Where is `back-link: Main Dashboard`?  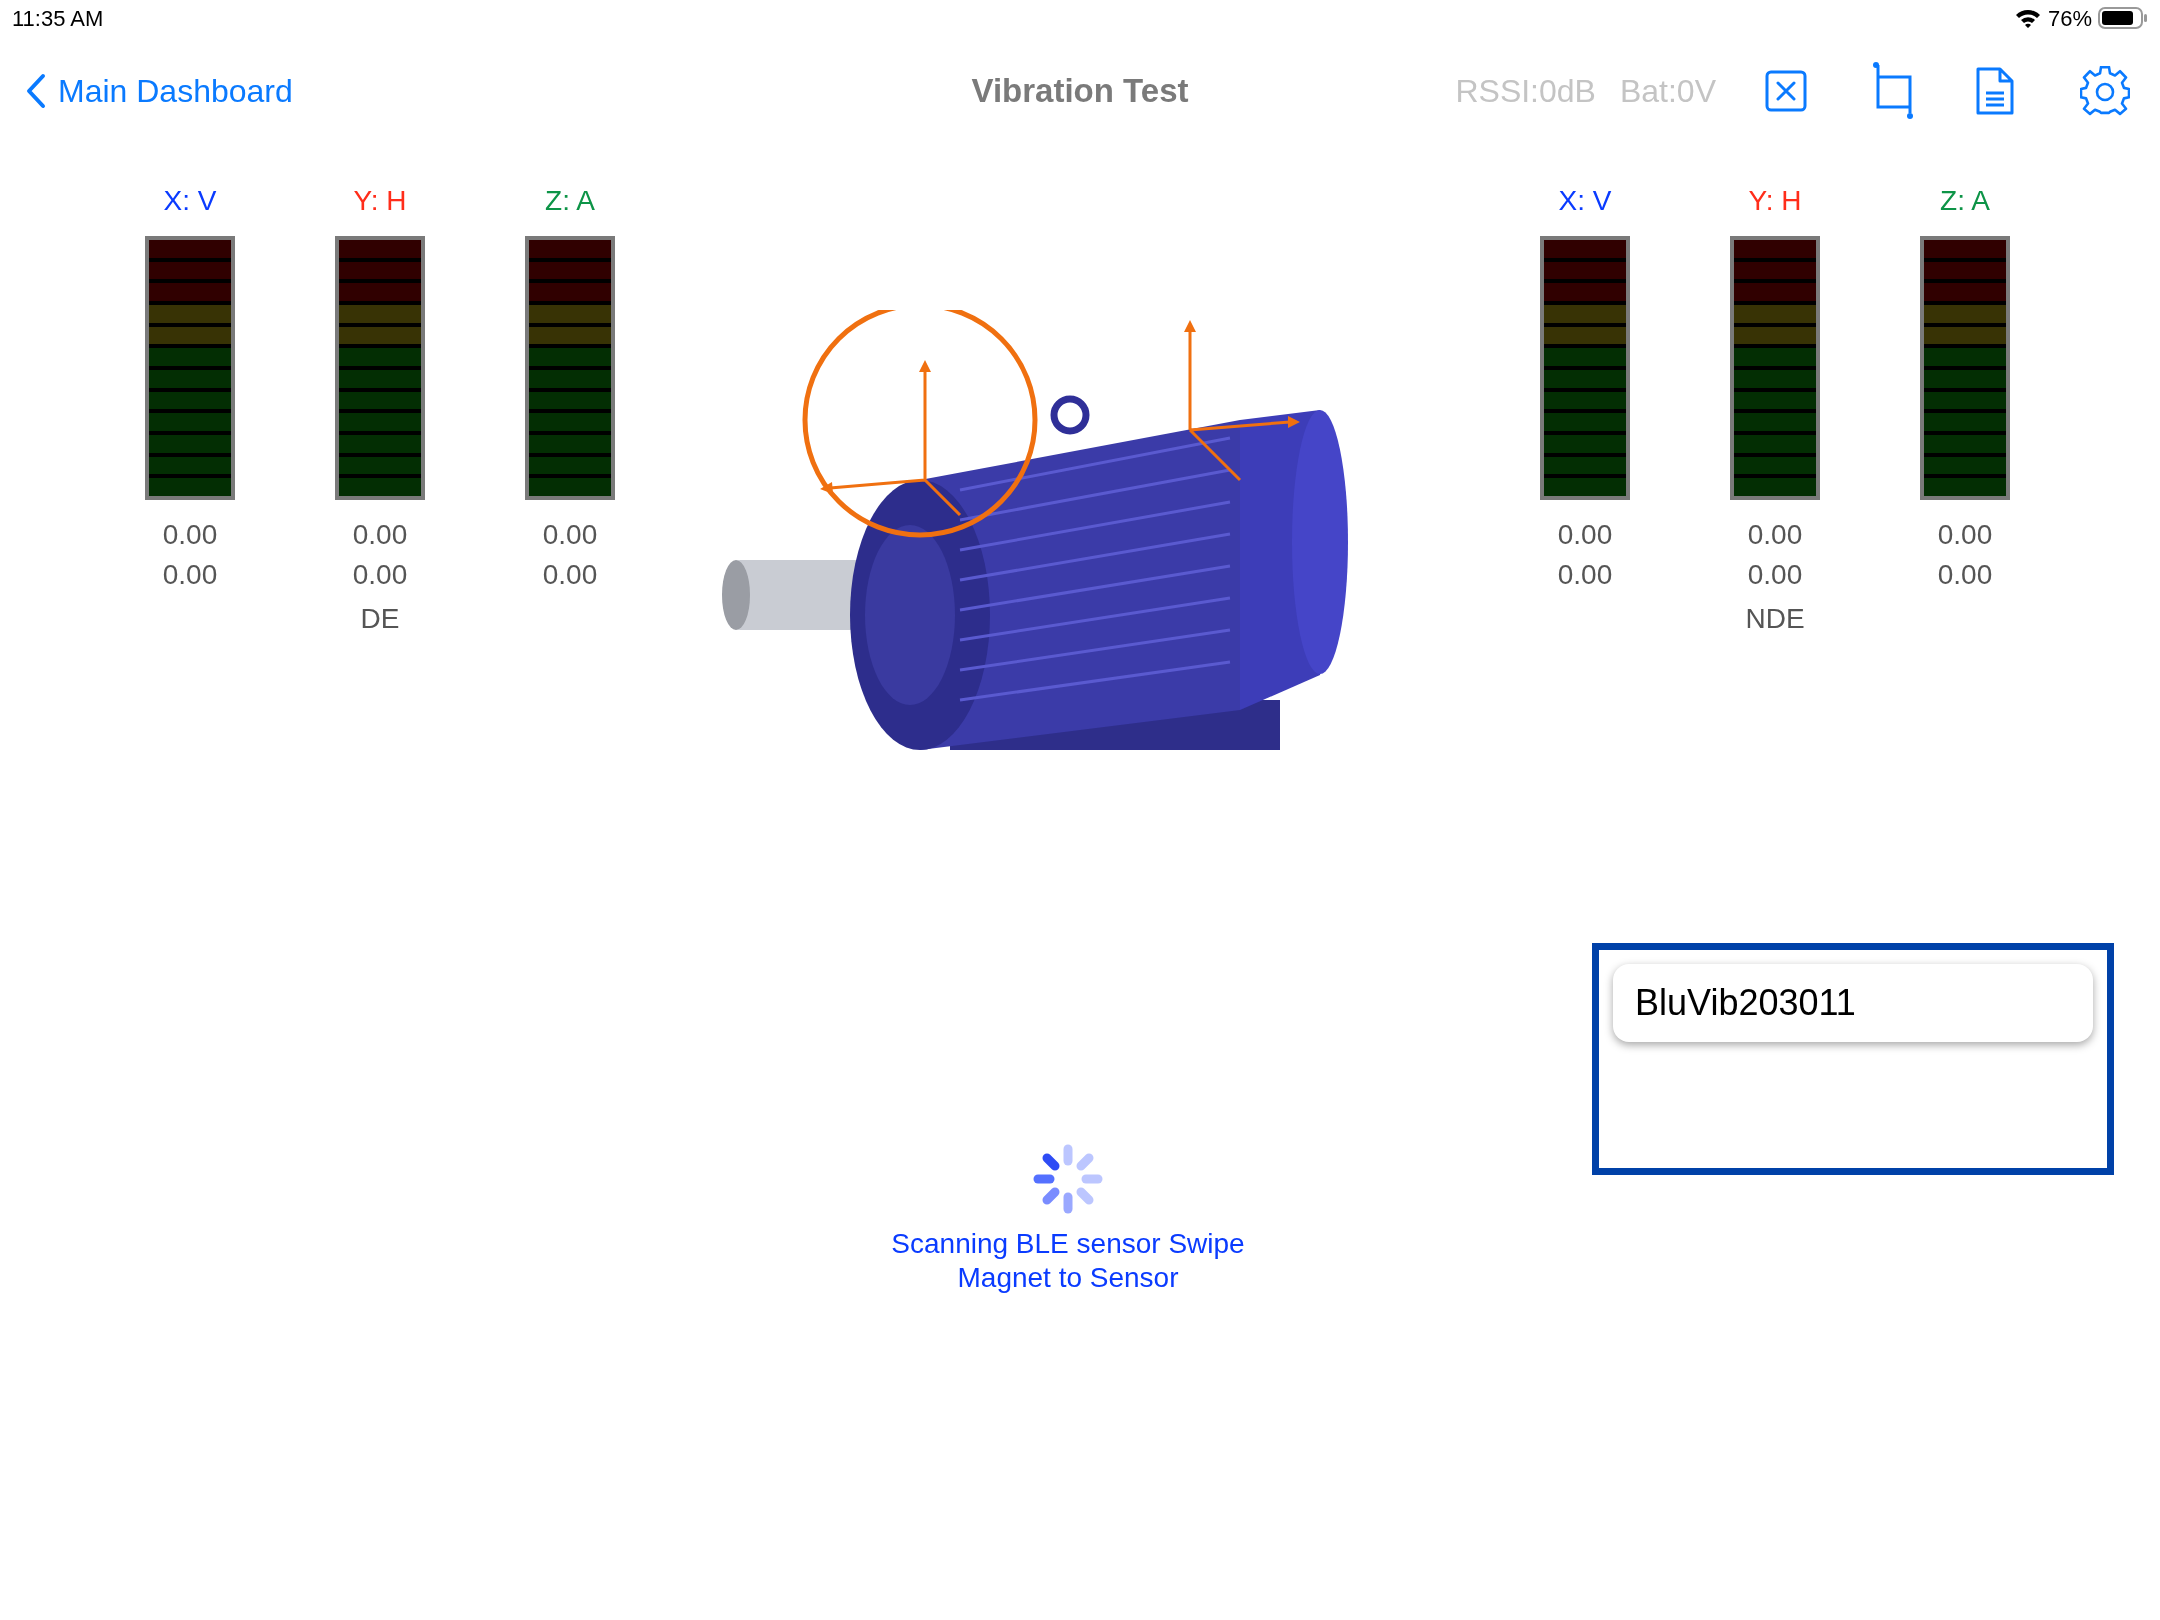
back-link: Main Dashboard is located at coordinates (146, 91).